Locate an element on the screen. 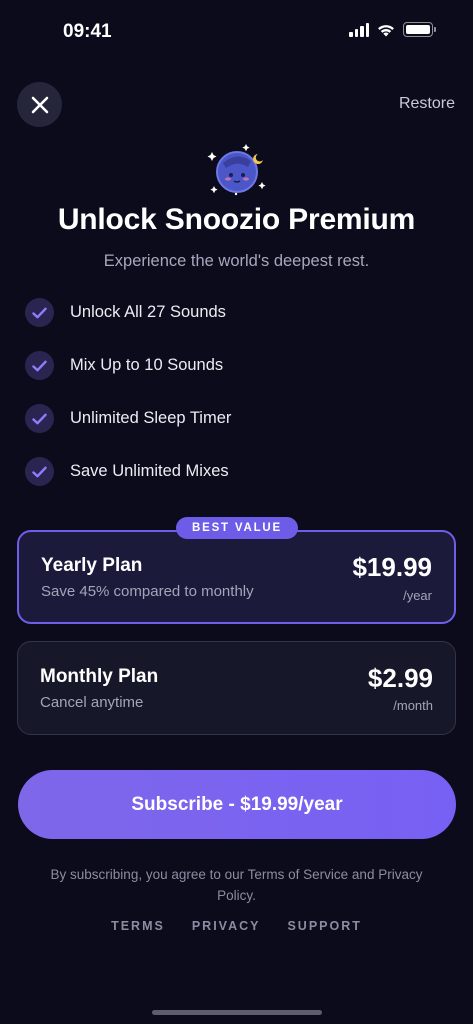  page-subtitle: Experience the world's deepest rest. is located at coordinates (236, 261).